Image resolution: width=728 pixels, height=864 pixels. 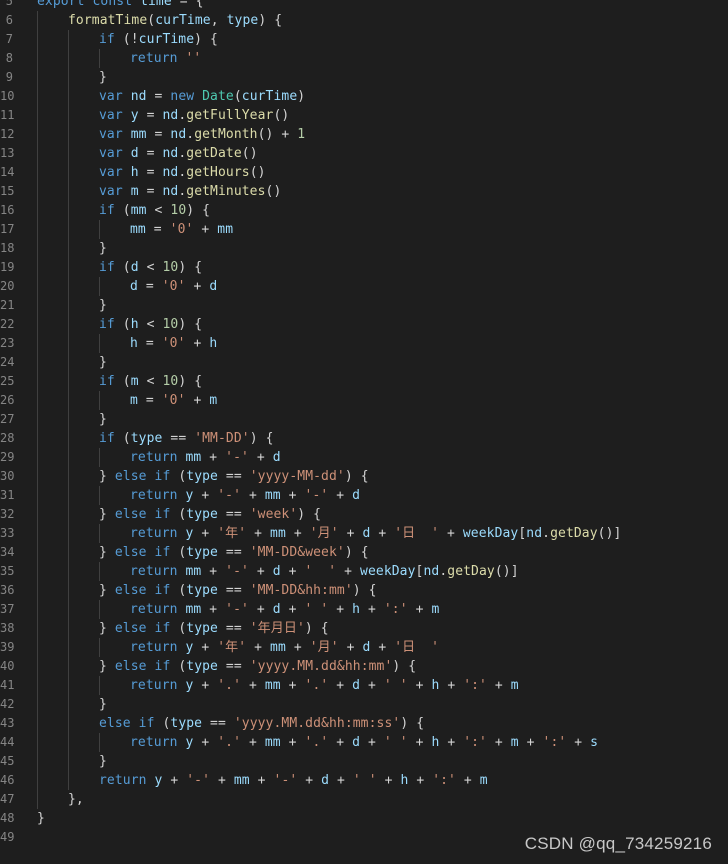 What do you see at coordinates (364, 419) in the screenshot?
I see `code-line: 27}` at bounding box center [364, 419].